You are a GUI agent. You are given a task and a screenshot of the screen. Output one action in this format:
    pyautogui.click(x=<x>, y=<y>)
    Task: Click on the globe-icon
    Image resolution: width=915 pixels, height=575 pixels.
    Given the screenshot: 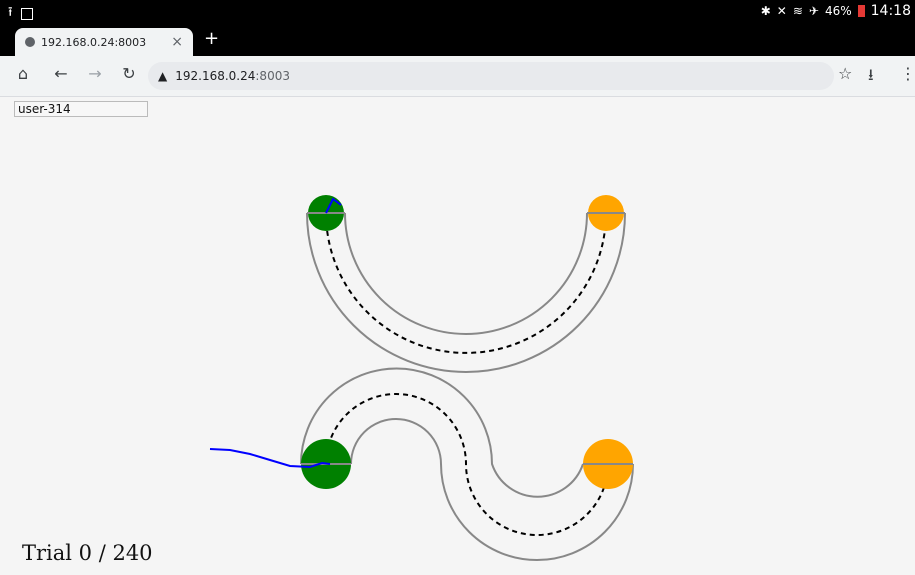 What is the action you would take?
    pyautogui.click(x=30, y=42)
    